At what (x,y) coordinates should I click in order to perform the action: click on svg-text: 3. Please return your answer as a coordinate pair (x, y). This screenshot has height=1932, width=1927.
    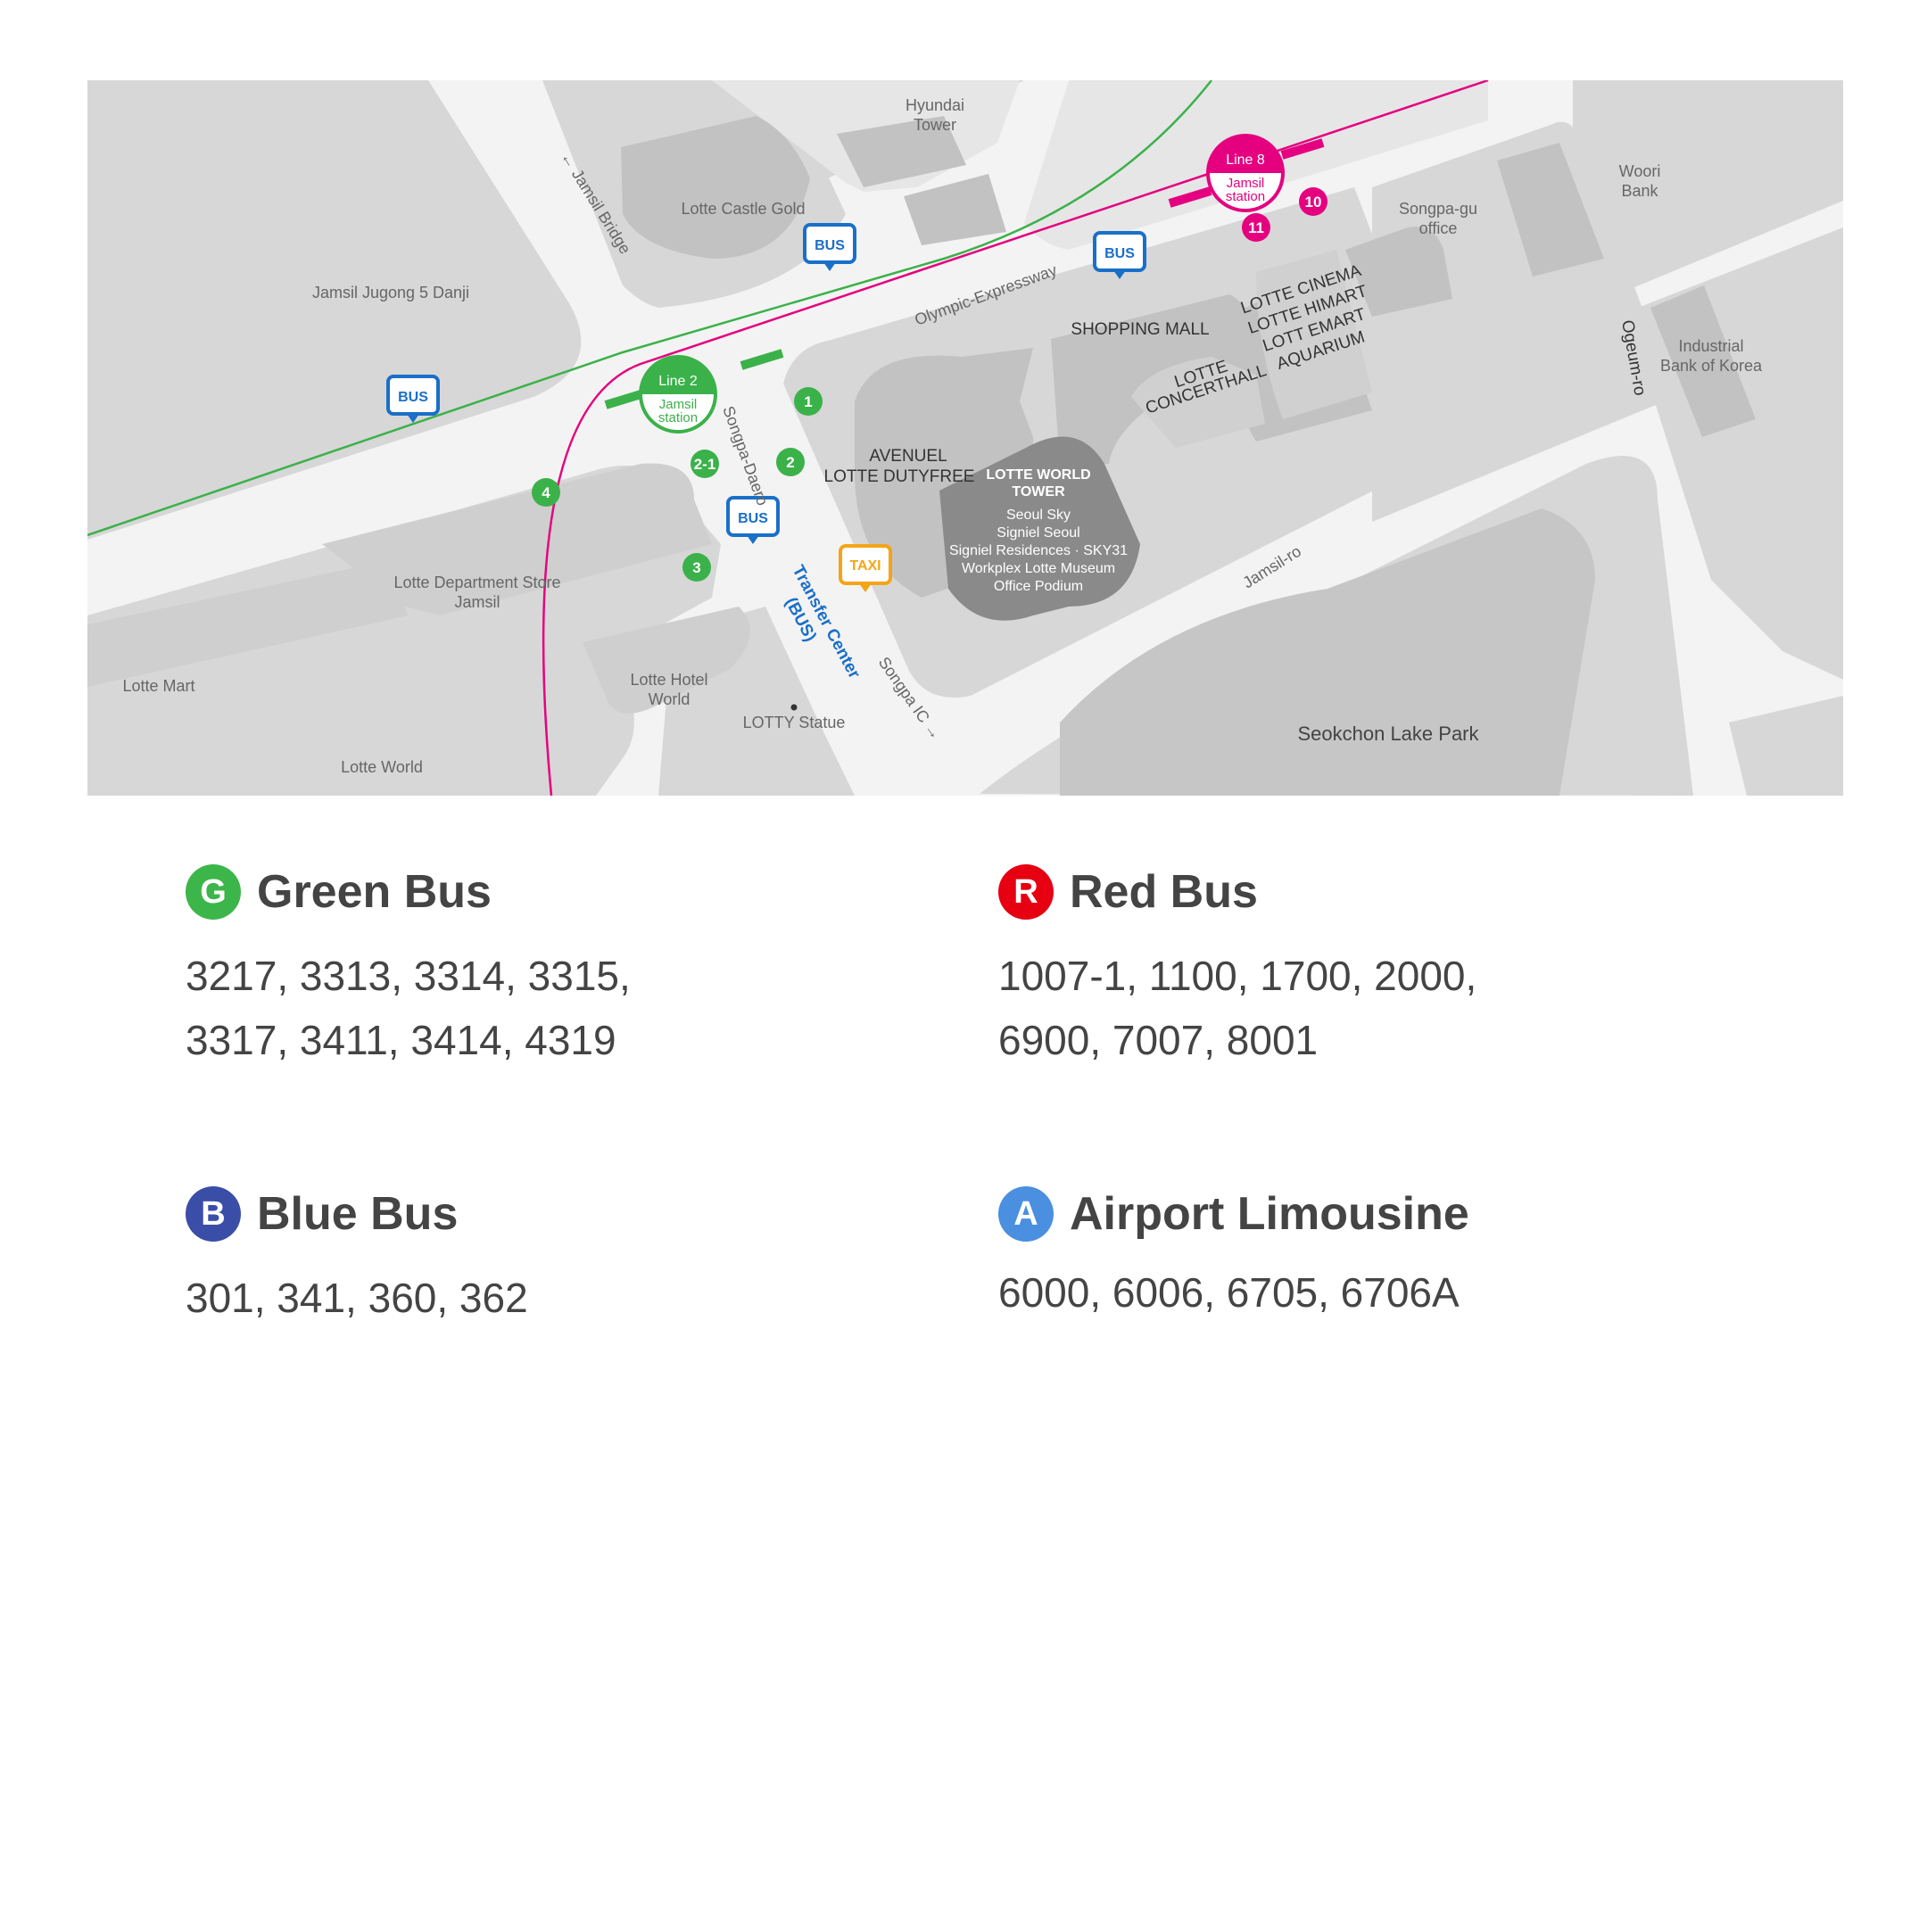
    Looking at the image, I should click on (696, 567).